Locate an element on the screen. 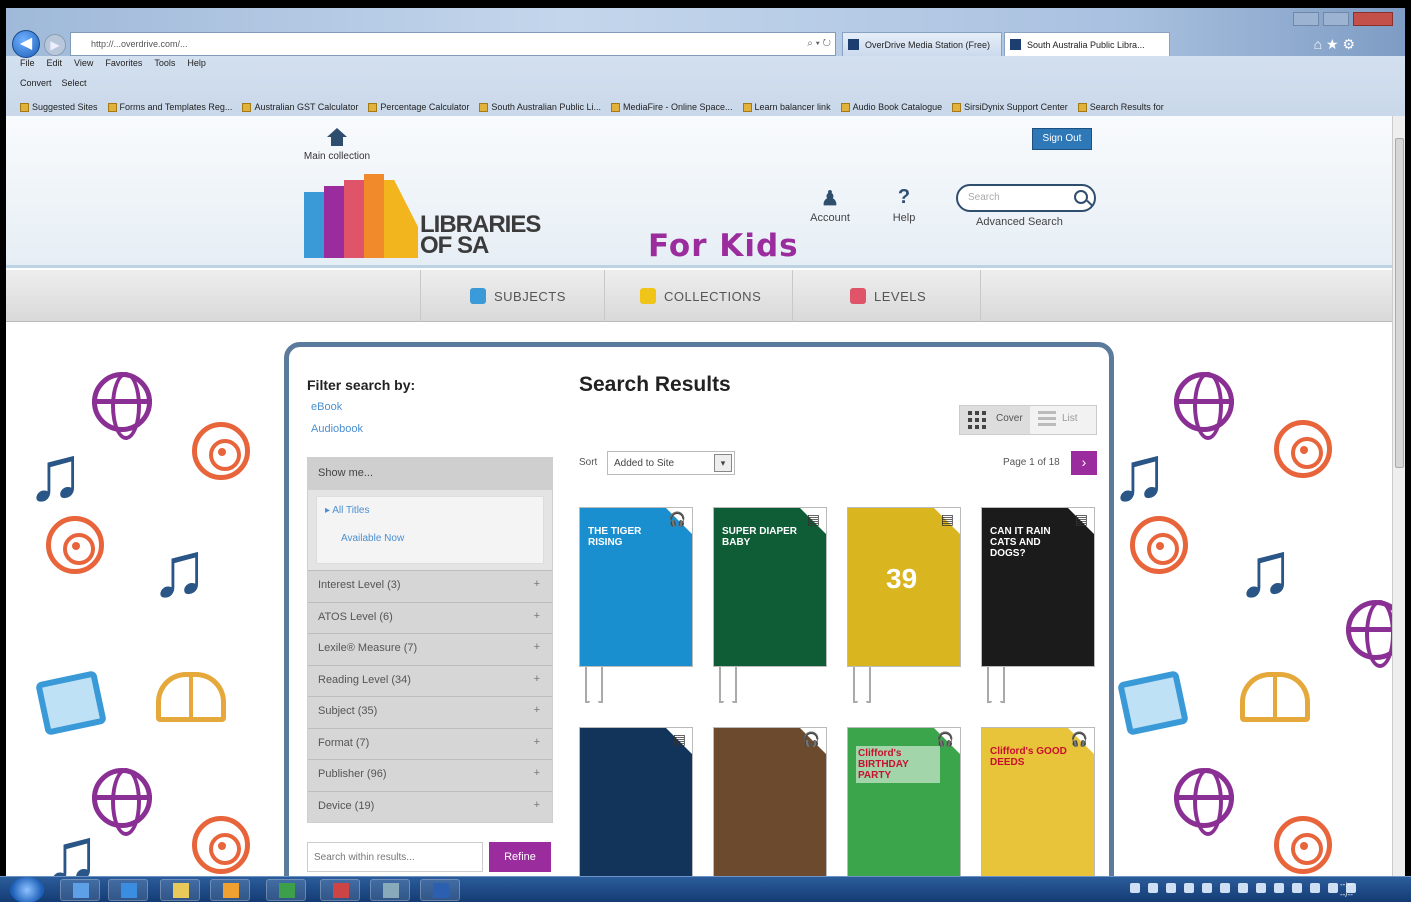 This screenshot has height=902, width=1411. menu-help: Help is located at coordinates (196, 63).